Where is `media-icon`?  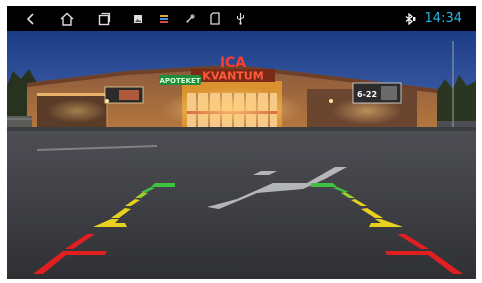 media-icon is located at coordinates (164, 18).